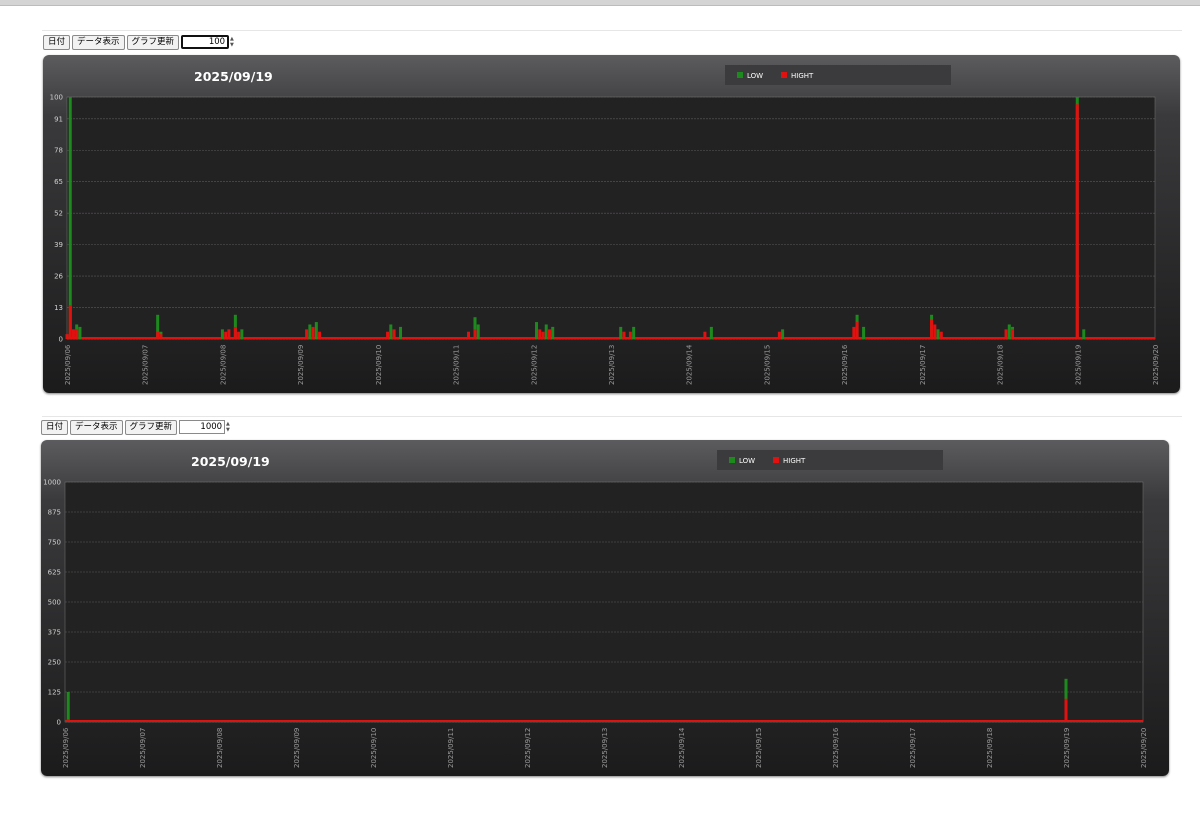 This screenshot has width=1200, height=834. Describe the element at coordinates (58, 214) in the screenshot. I see `y-tick-label: 52` at that location.